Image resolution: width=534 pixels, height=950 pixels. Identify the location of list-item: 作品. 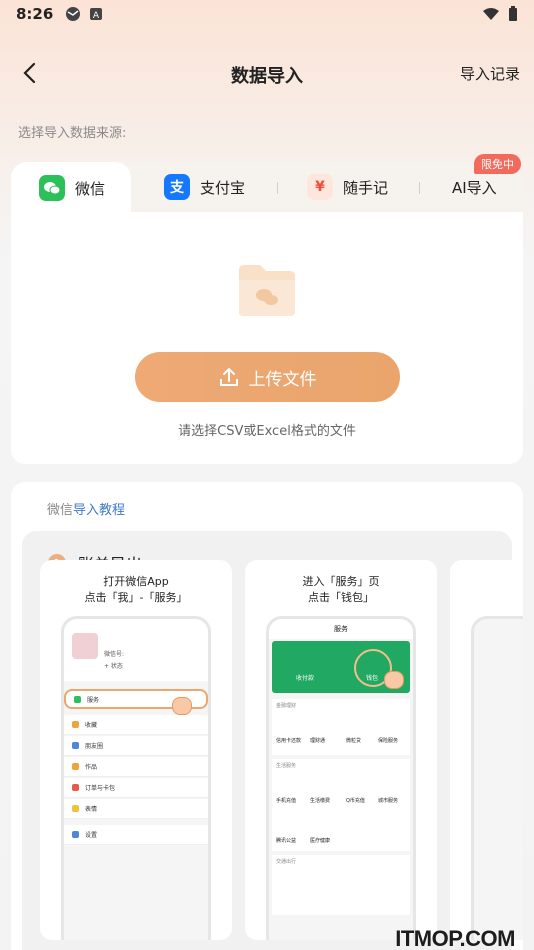
(136, 767).